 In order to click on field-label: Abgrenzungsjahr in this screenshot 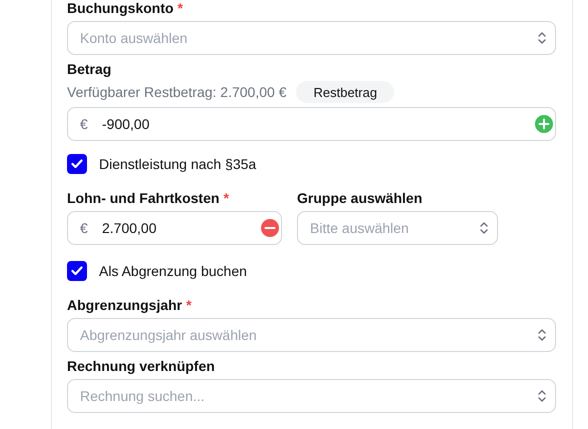, I will do `click(124, 305)`.